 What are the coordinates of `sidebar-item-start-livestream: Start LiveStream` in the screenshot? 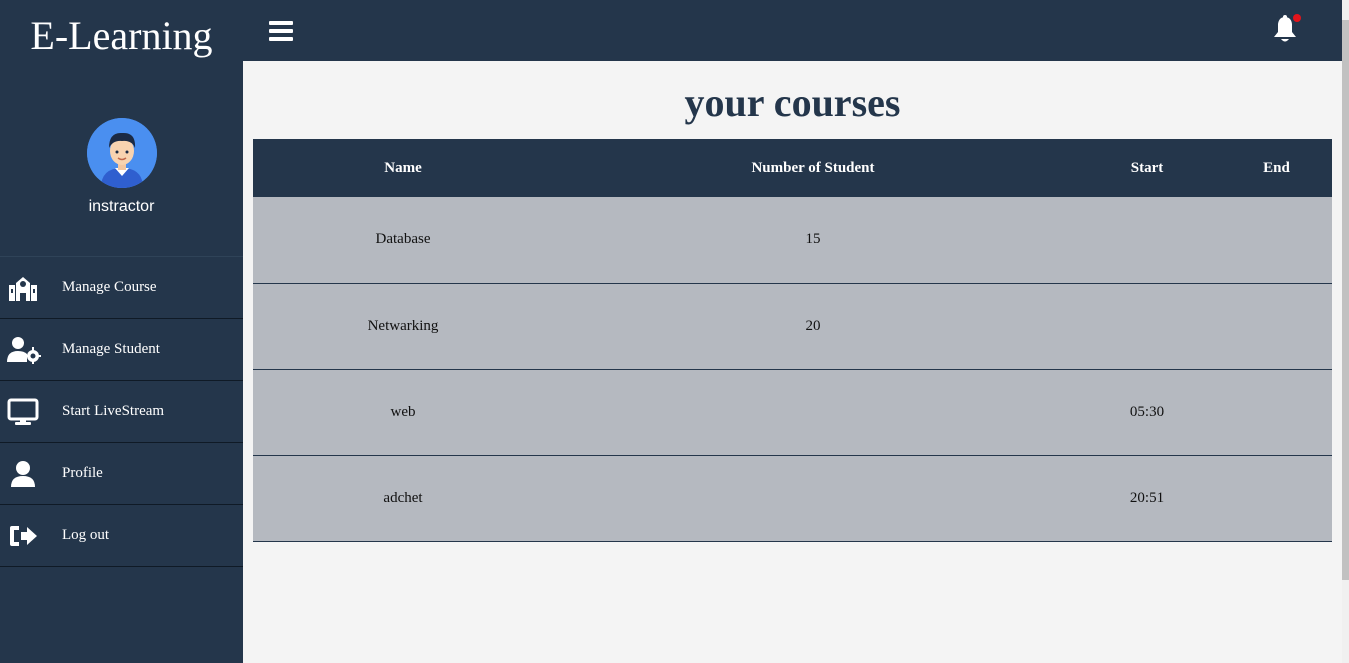 It's located at (121, 412).